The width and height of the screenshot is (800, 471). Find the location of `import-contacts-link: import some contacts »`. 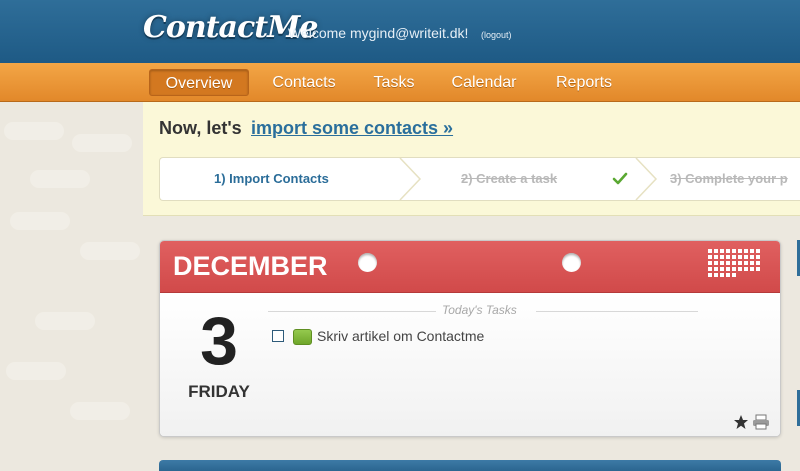

import-contacts-link: import some contacts » is located at coordinates (352, 128).